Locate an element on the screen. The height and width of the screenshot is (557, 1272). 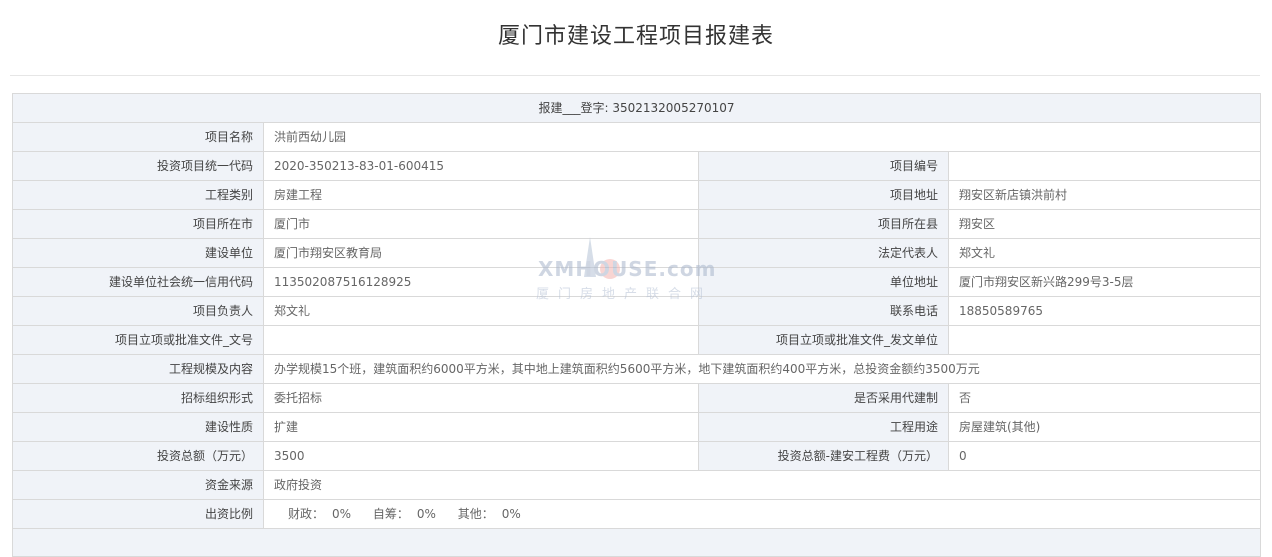
approval-no-value is located at coordinates (481, 340).